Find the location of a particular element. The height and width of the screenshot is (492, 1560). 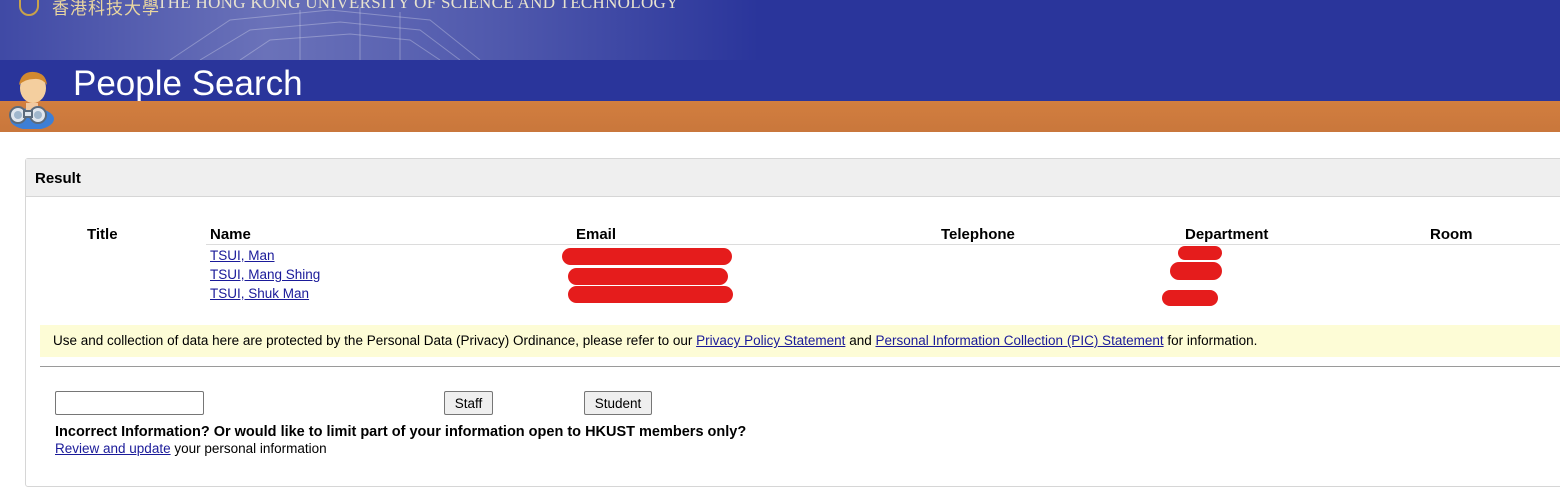

student-search-button: Student is located at coordinates (618, 403).